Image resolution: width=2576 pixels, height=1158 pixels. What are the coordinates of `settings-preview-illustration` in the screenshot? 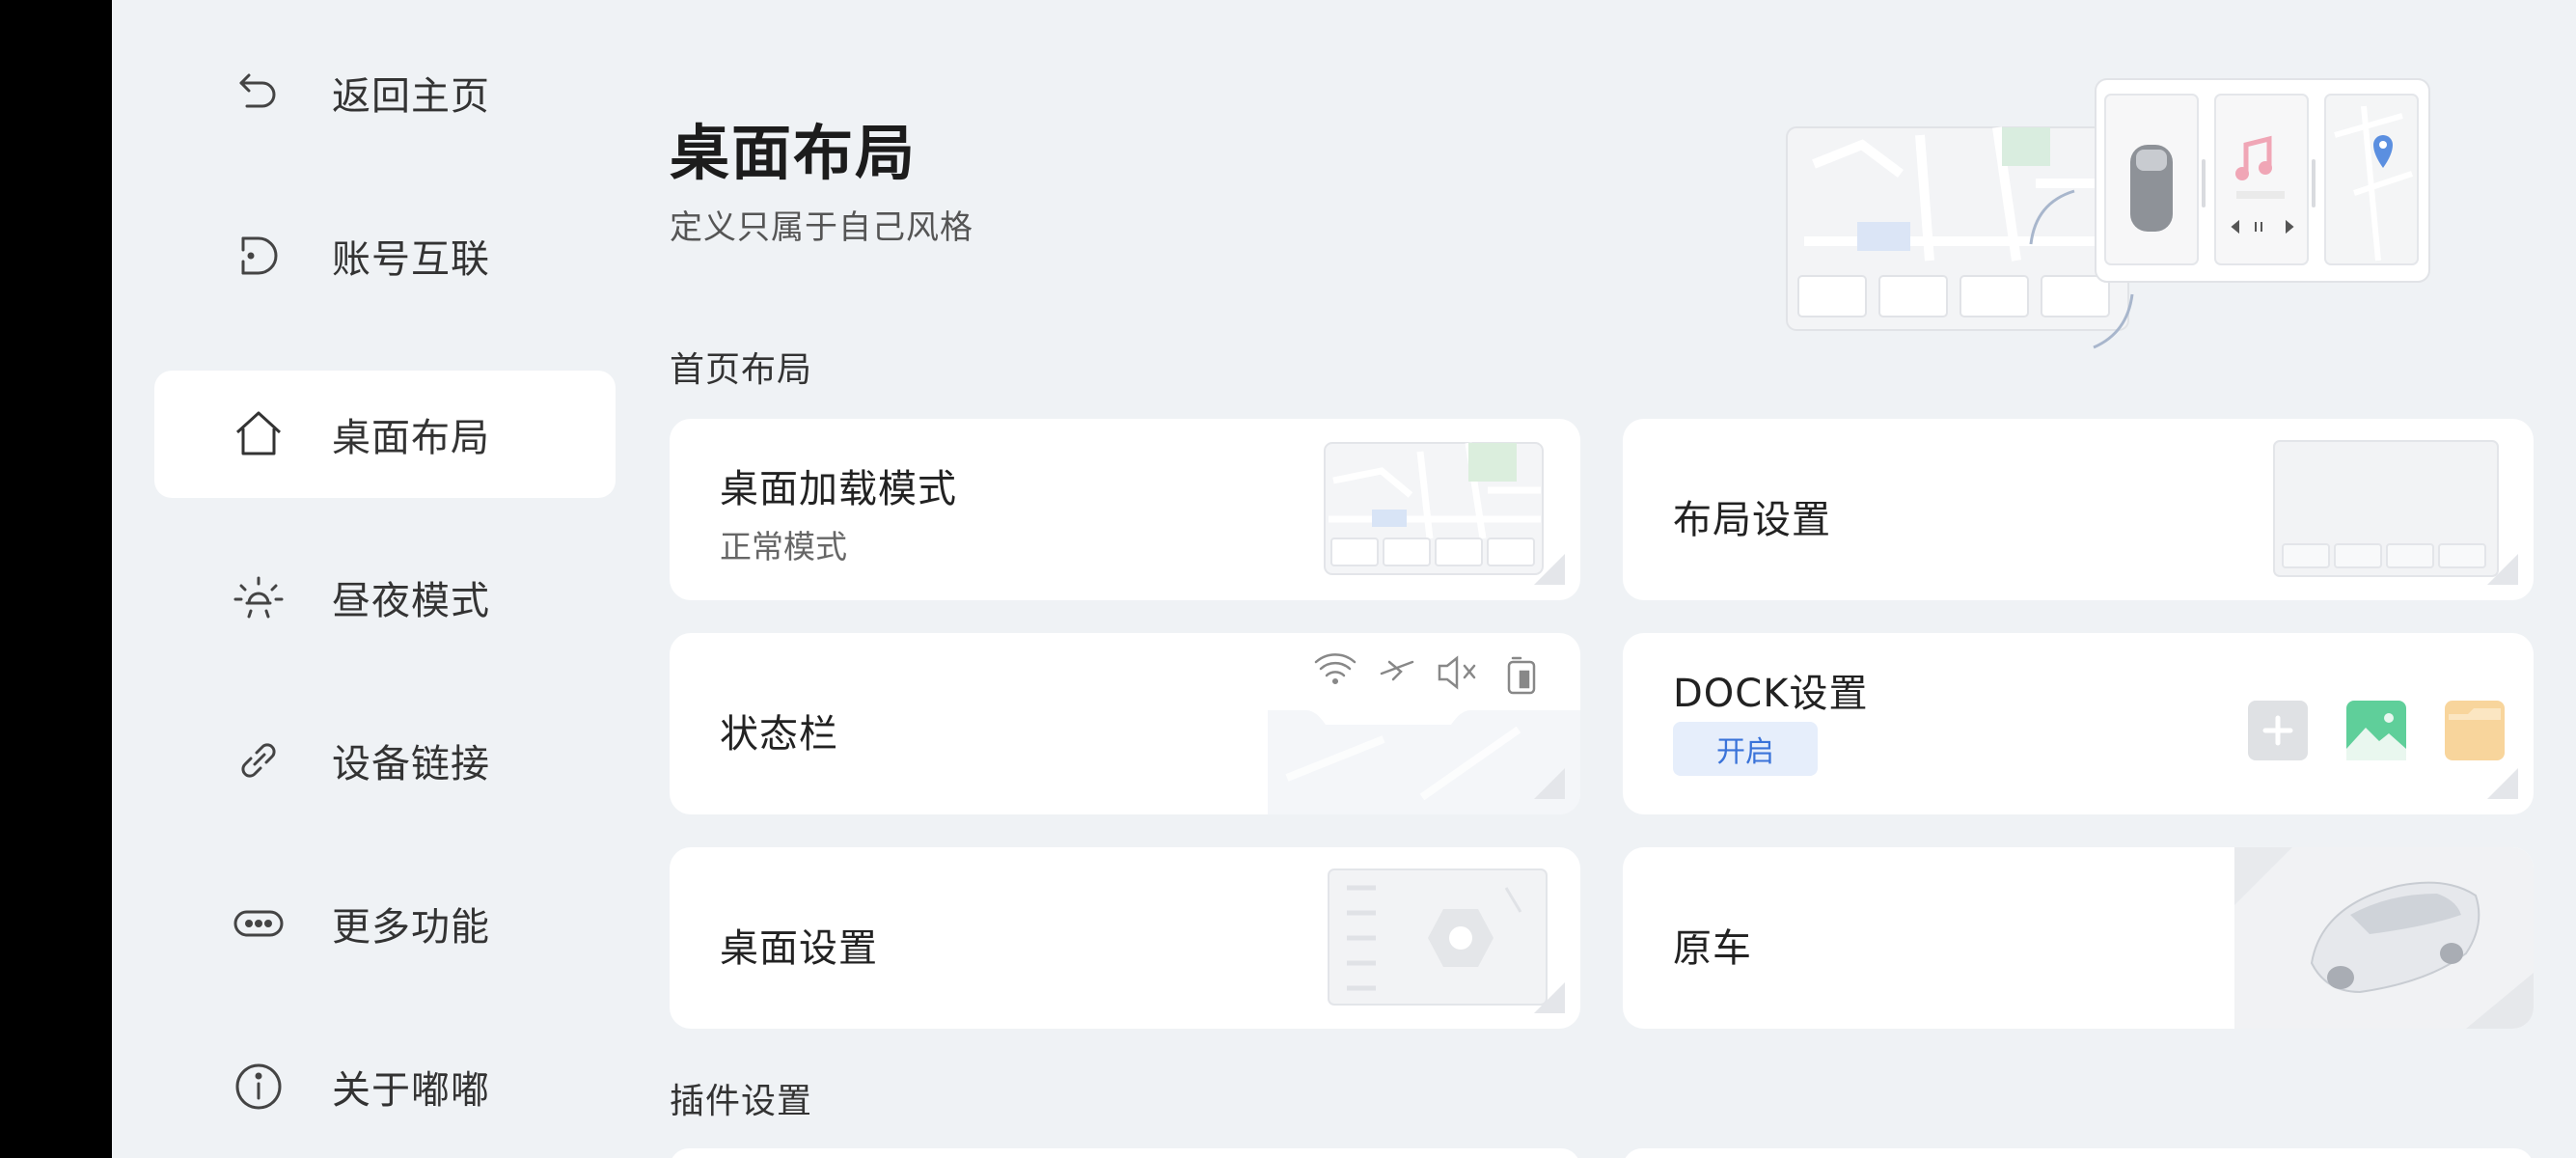 It's located at (1438, 937).